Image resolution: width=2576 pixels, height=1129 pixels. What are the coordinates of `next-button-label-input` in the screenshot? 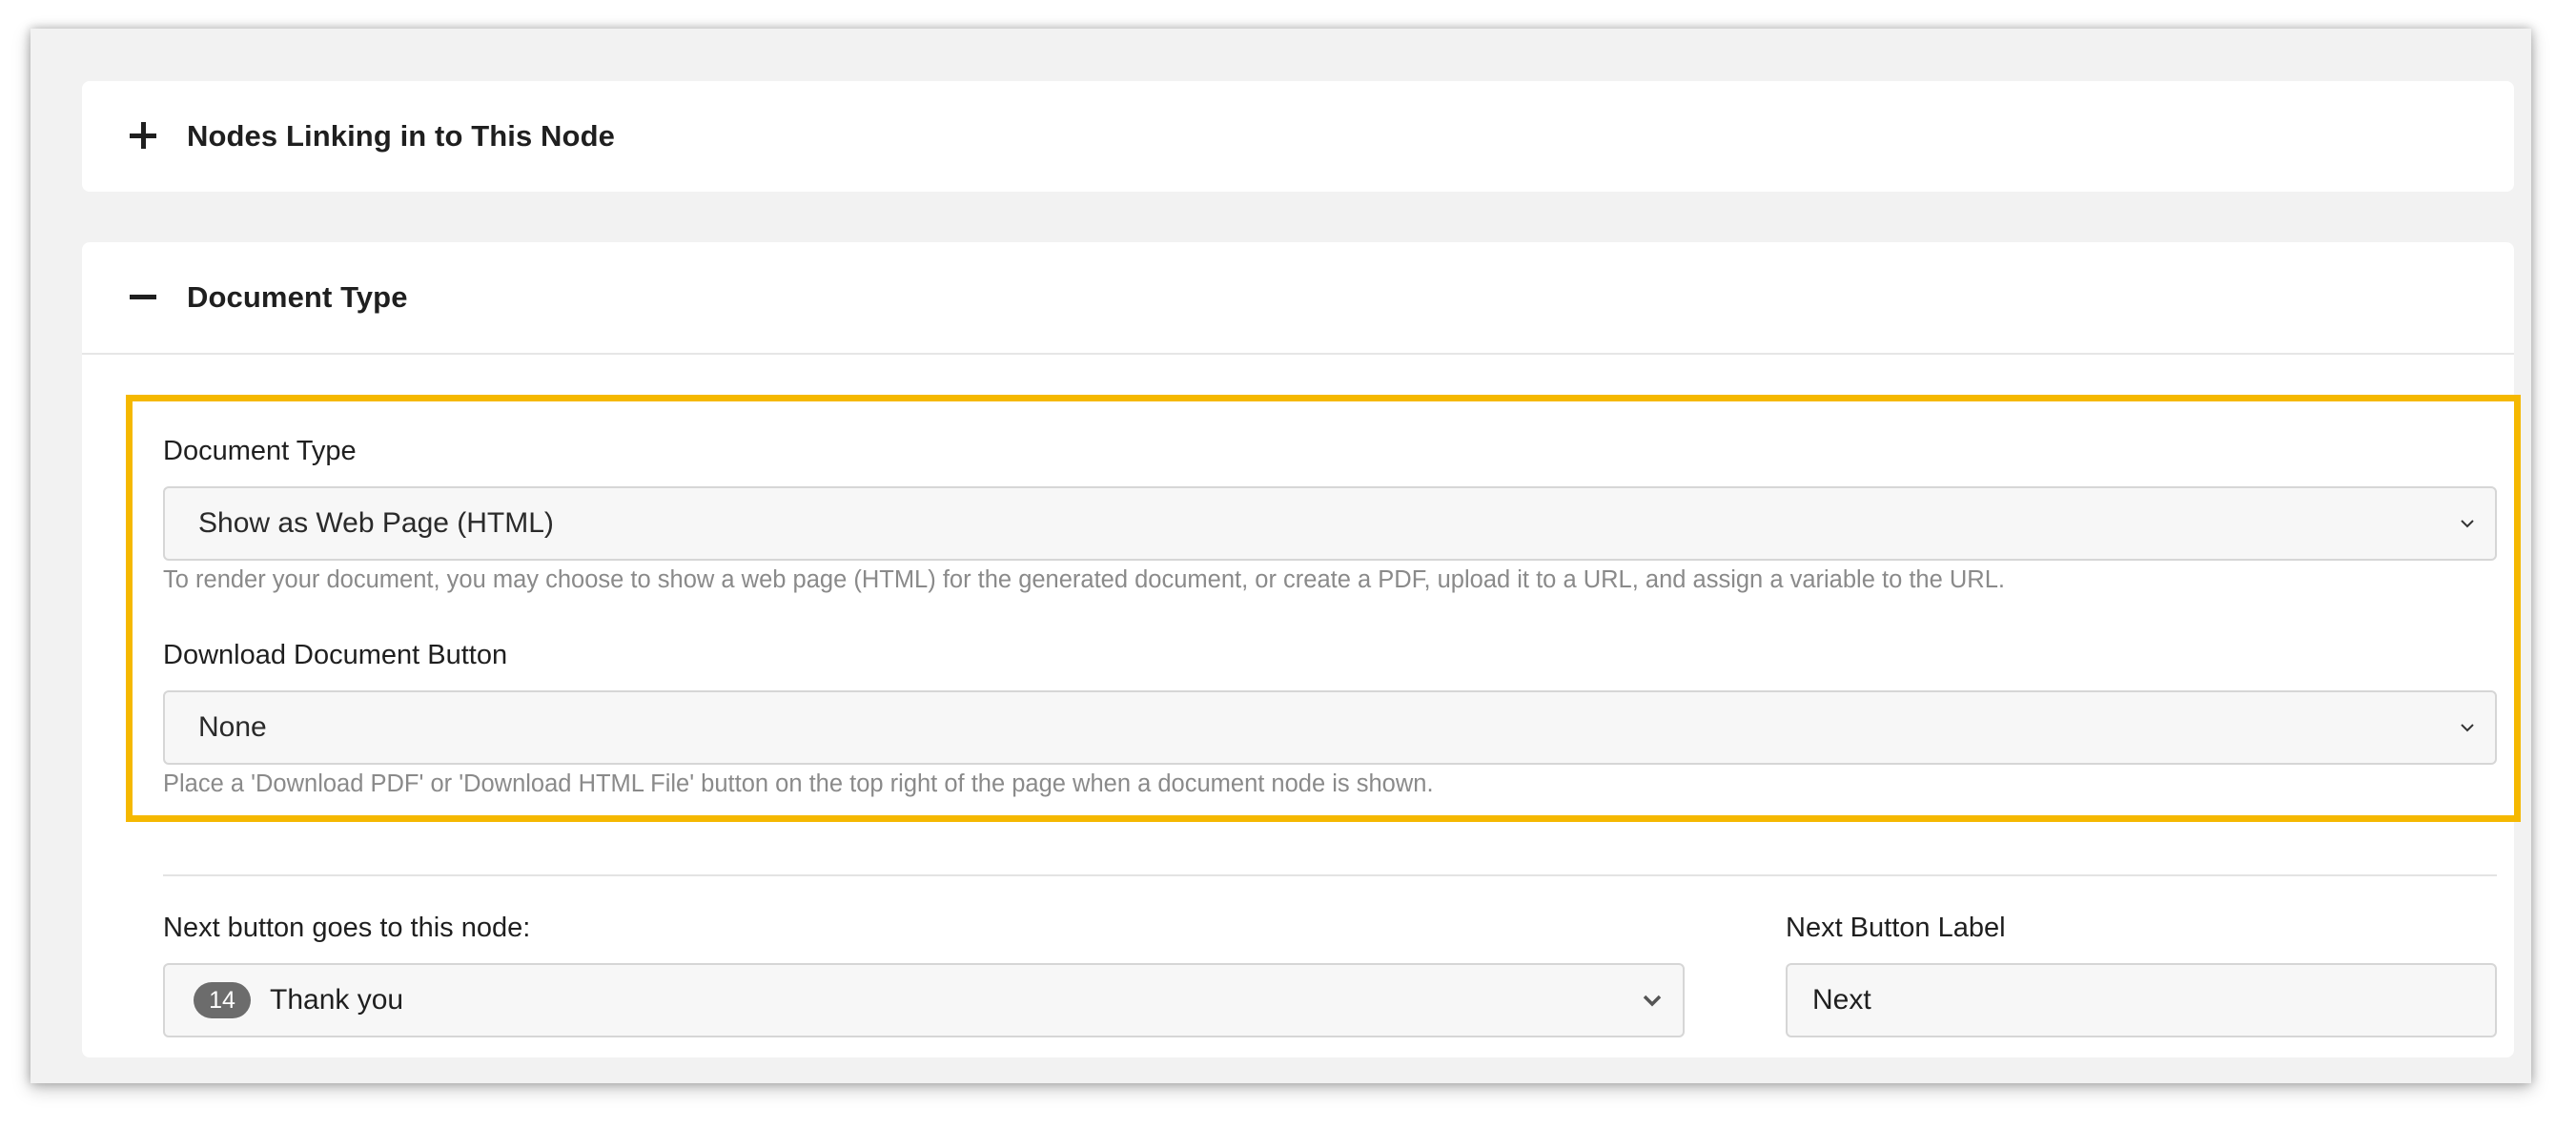 It's located at (2141, 1000).